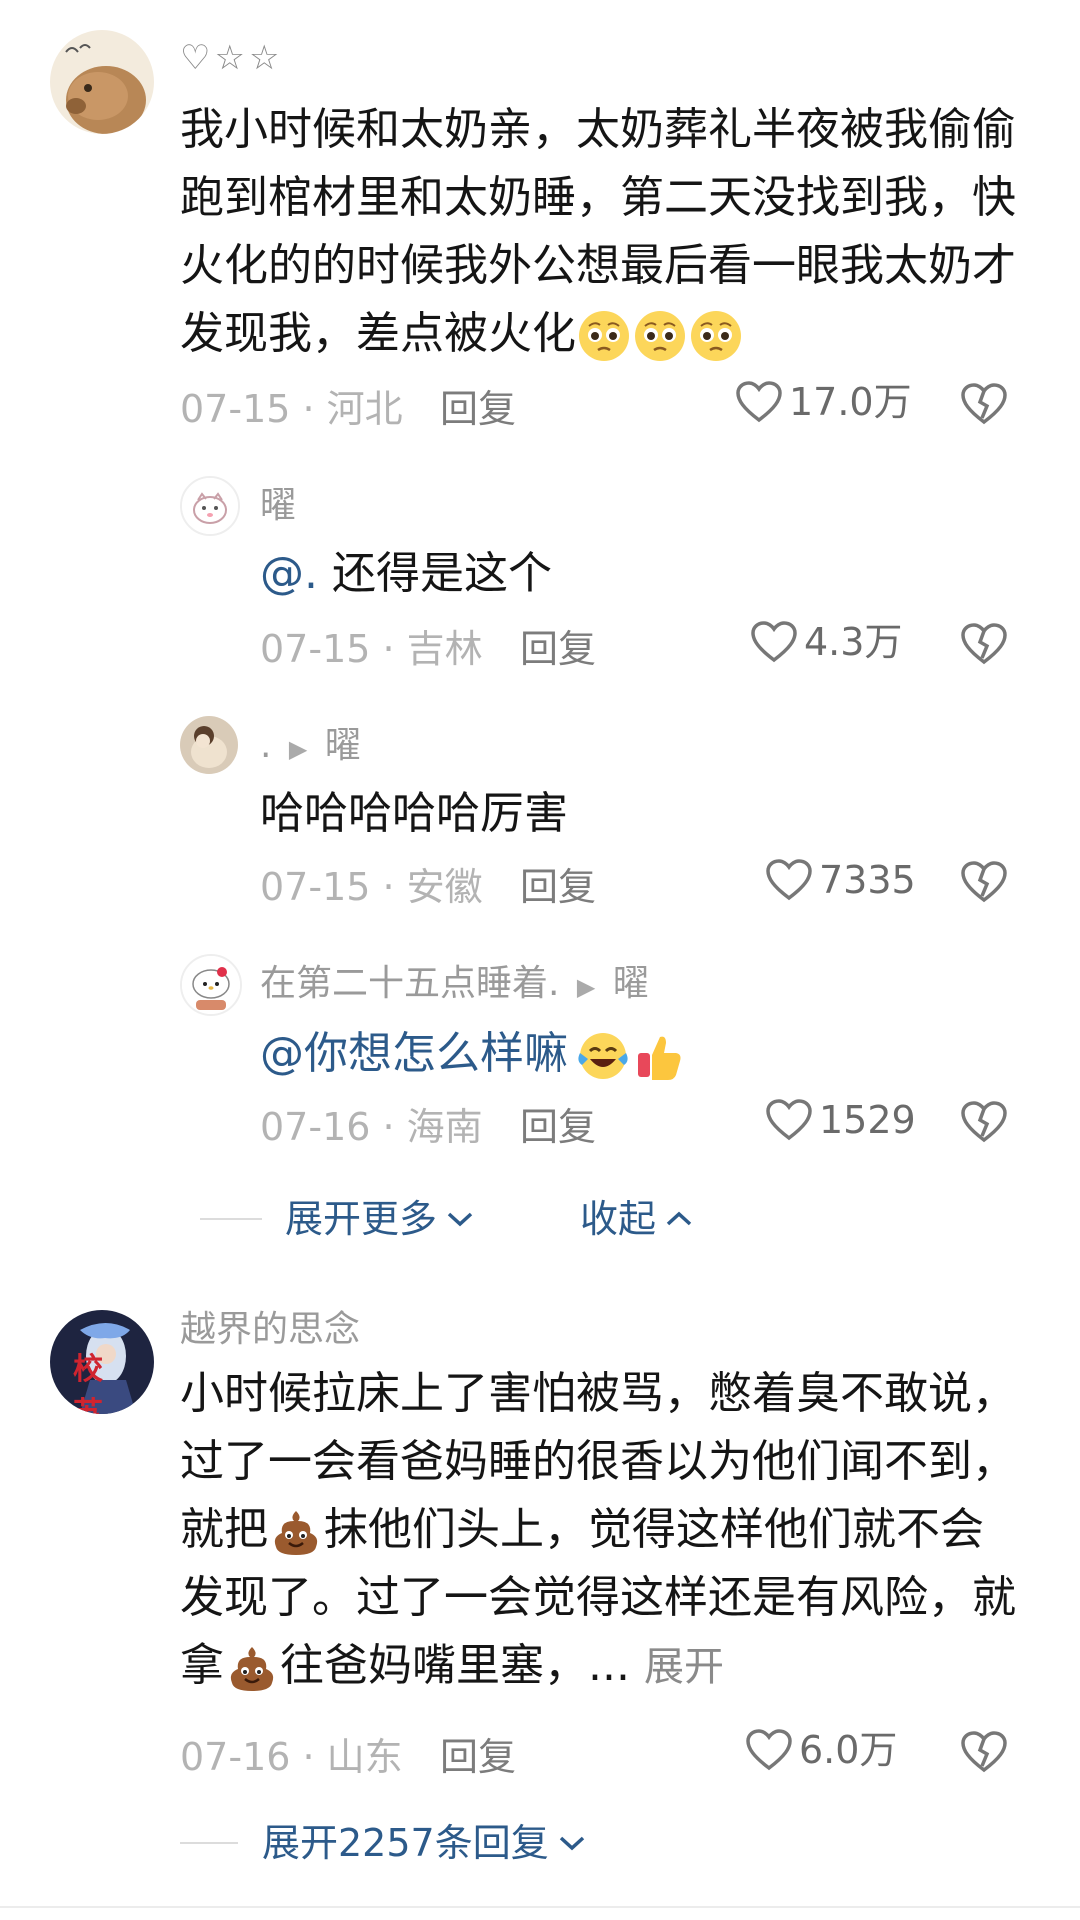  What do you see at coordinates (364, 1757) in the screenshot?
I see `comment-location: 山东` at bounding box center [364, 1757].